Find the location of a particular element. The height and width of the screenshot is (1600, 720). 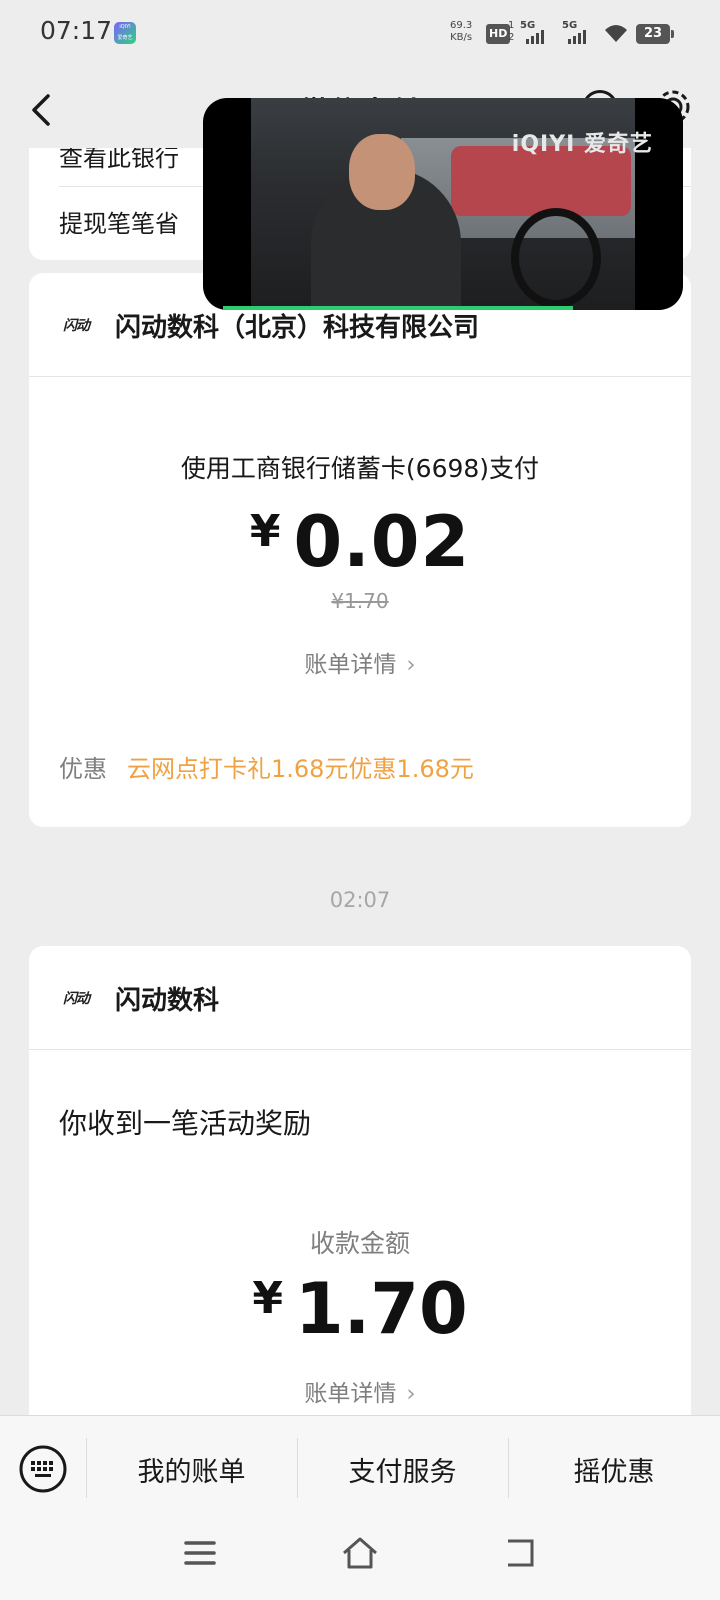

home-icon is located at coordinates (360, 1553).